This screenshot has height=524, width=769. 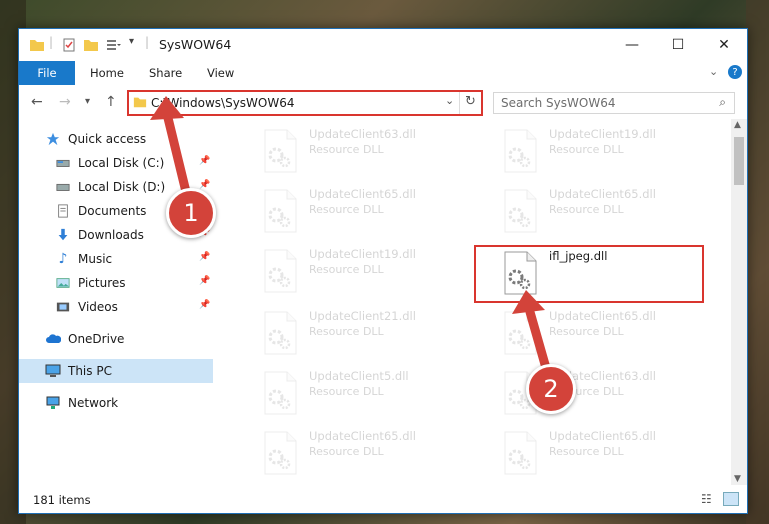 What do you see at coordinates (528, 302) in the screenshot?
I see `arrow-2-head` at bounding box center [528, 302].